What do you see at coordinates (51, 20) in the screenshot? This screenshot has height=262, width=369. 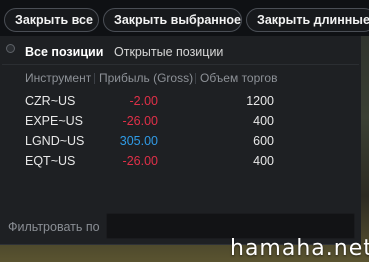 I see `close-all-button: Закрыть все` at bounding box center [51, 20].